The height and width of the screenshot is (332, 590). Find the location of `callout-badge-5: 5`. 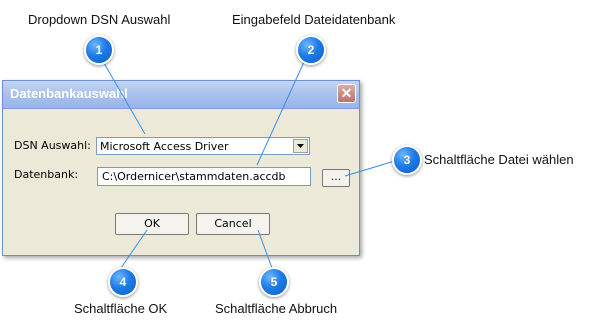

callout-badge-5: 5 is located at coordinates (274, 282).